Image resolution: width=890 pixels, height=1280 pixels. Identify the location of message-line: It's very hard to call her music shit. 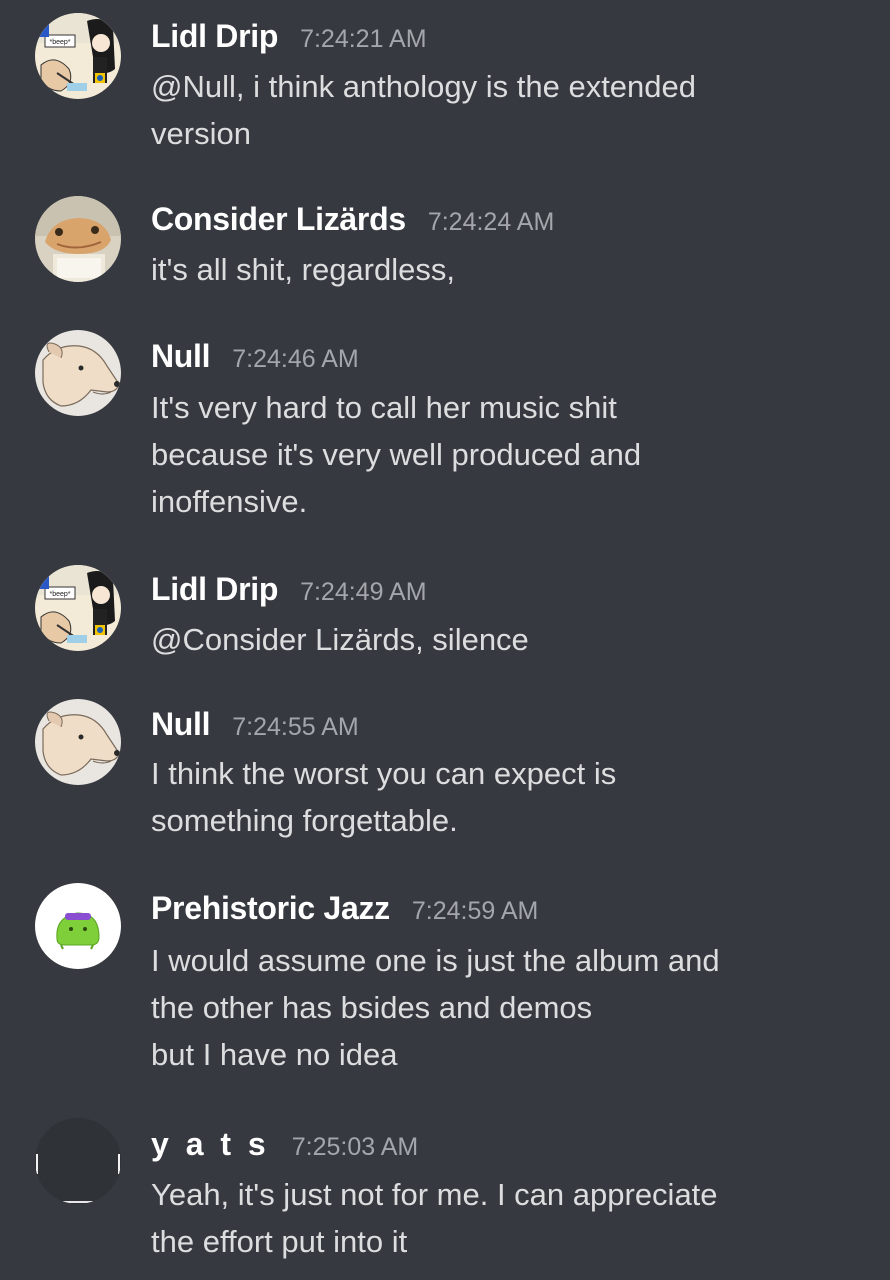
(384, 407).